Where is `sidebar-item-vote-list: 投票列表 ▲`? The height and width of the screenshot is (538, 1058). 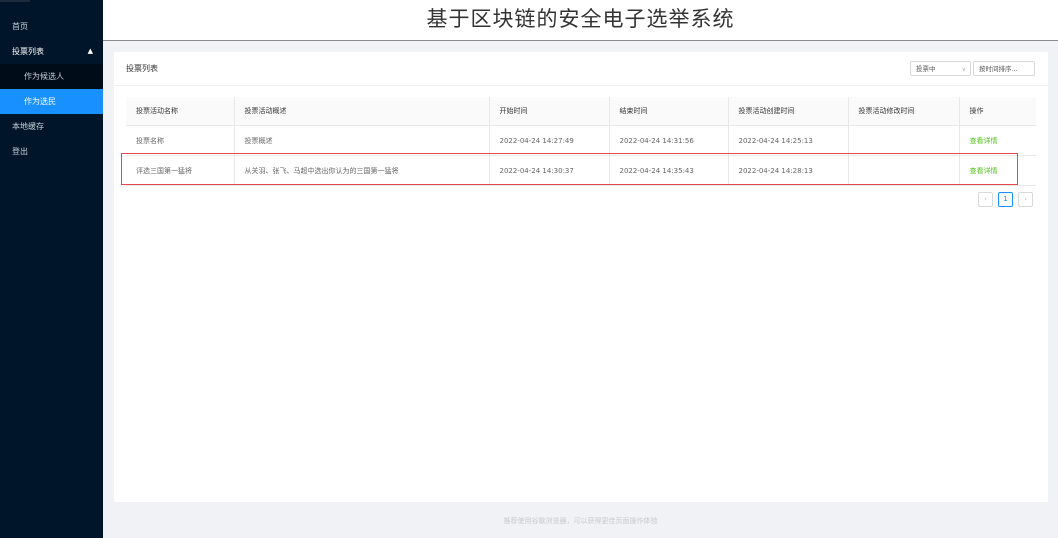 sidebar-item-vote-list: 投票列表 ▲ is located at coordinates (51, 51).